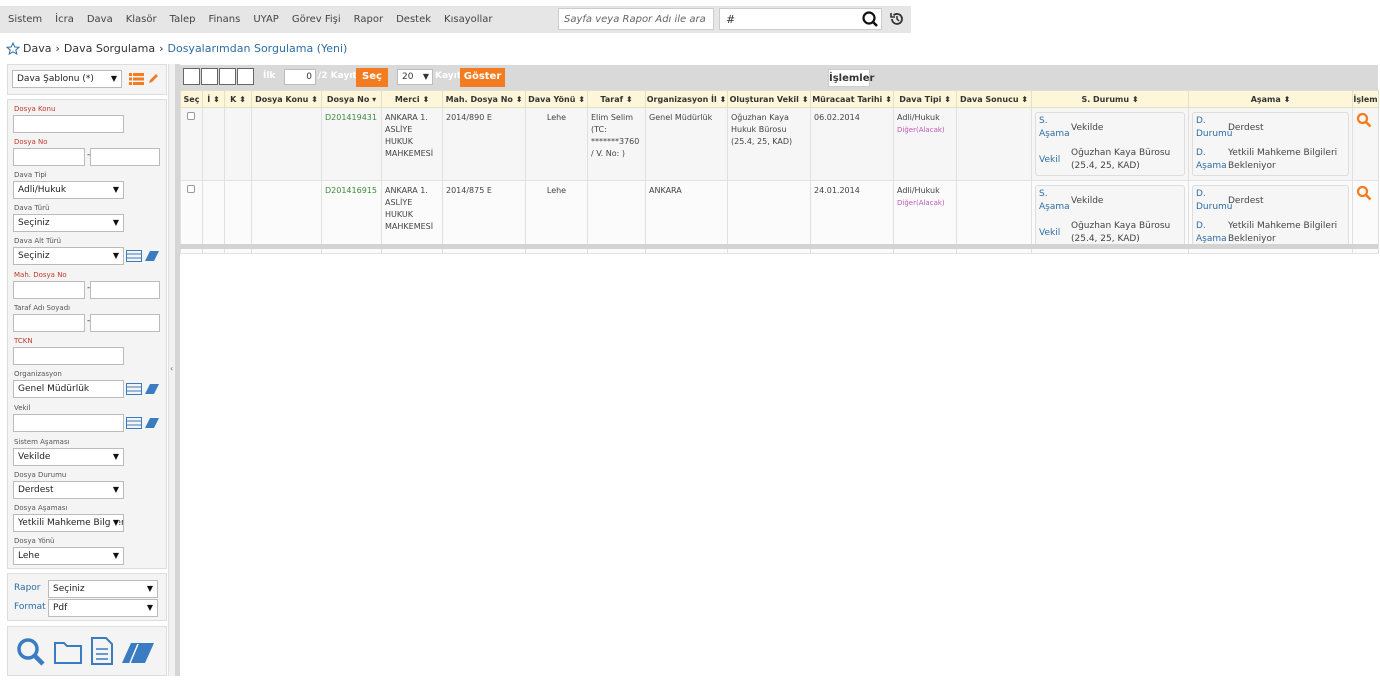  I want to click on menu-rapor: Rapor, so click(368, 19).